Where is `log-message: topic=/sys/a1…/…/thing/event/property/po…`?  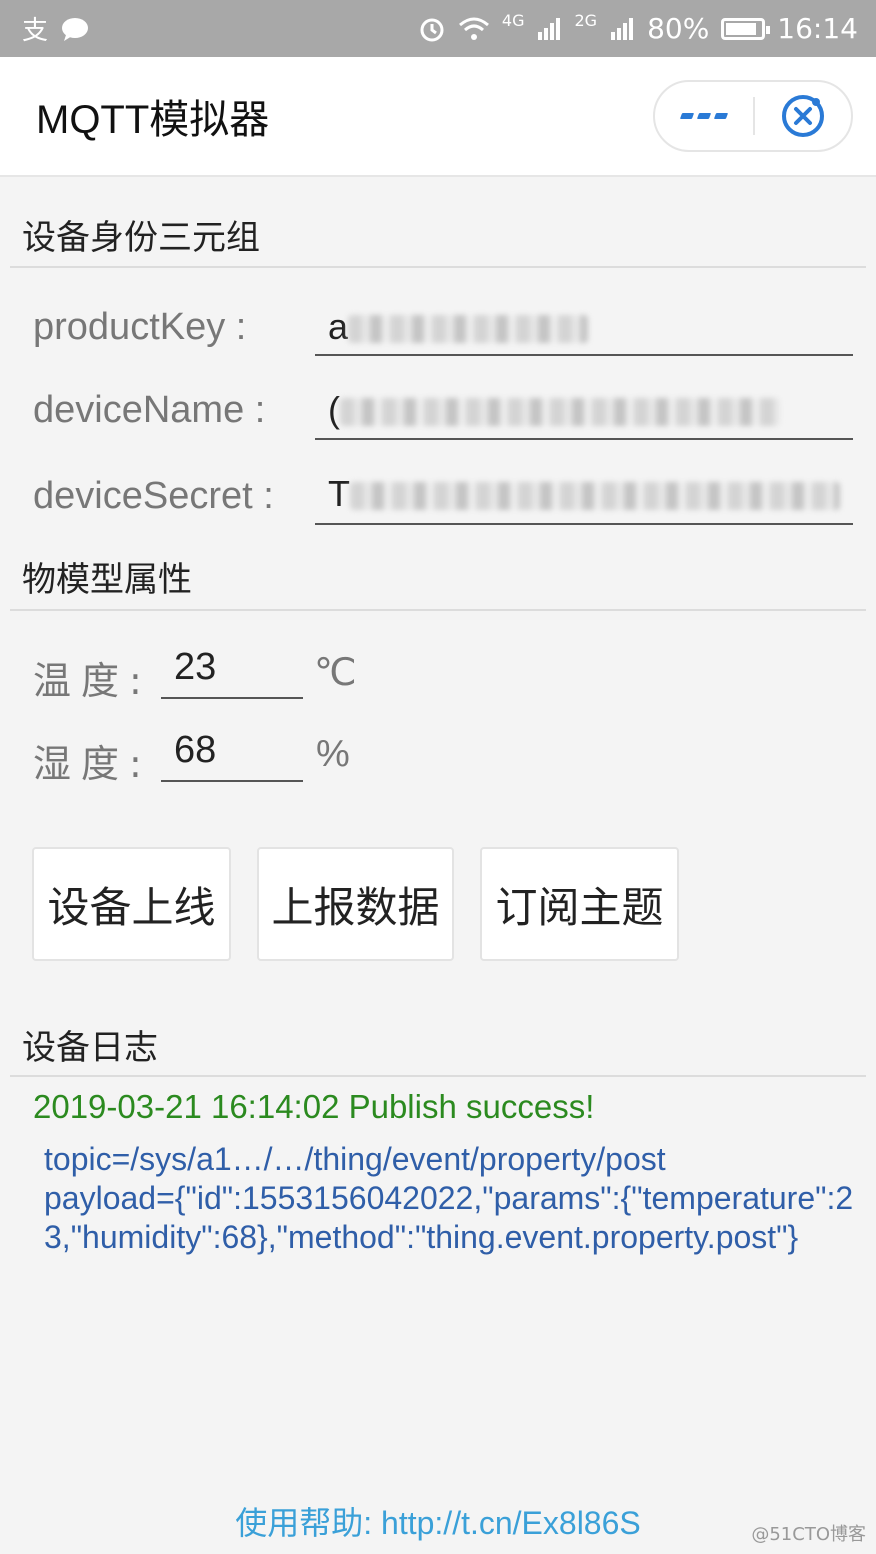 log-message: topic=/sys/a1…/…/thing/event/property/po… is located at coordinates (449, 1198).